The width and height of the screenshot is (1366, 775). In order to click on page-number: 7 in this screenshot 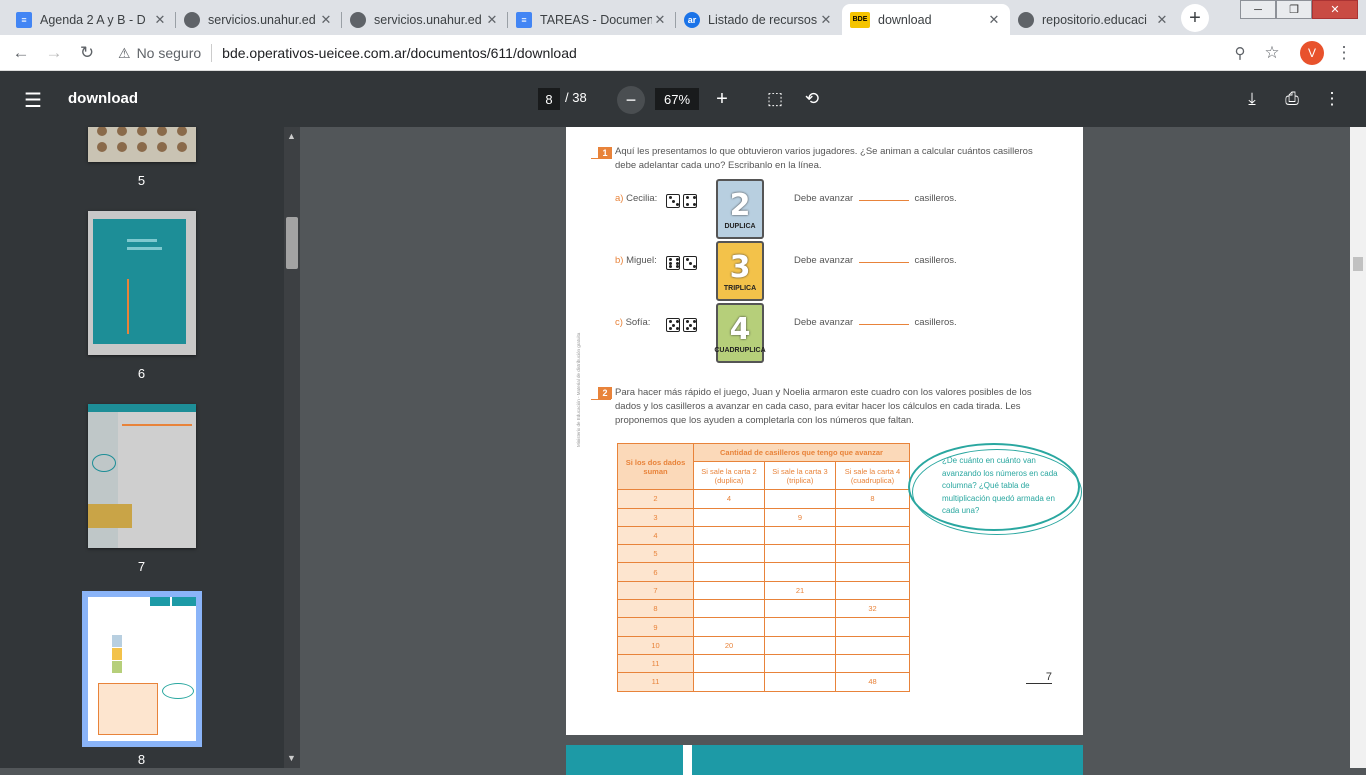, I will do `click(1039, 677)`.